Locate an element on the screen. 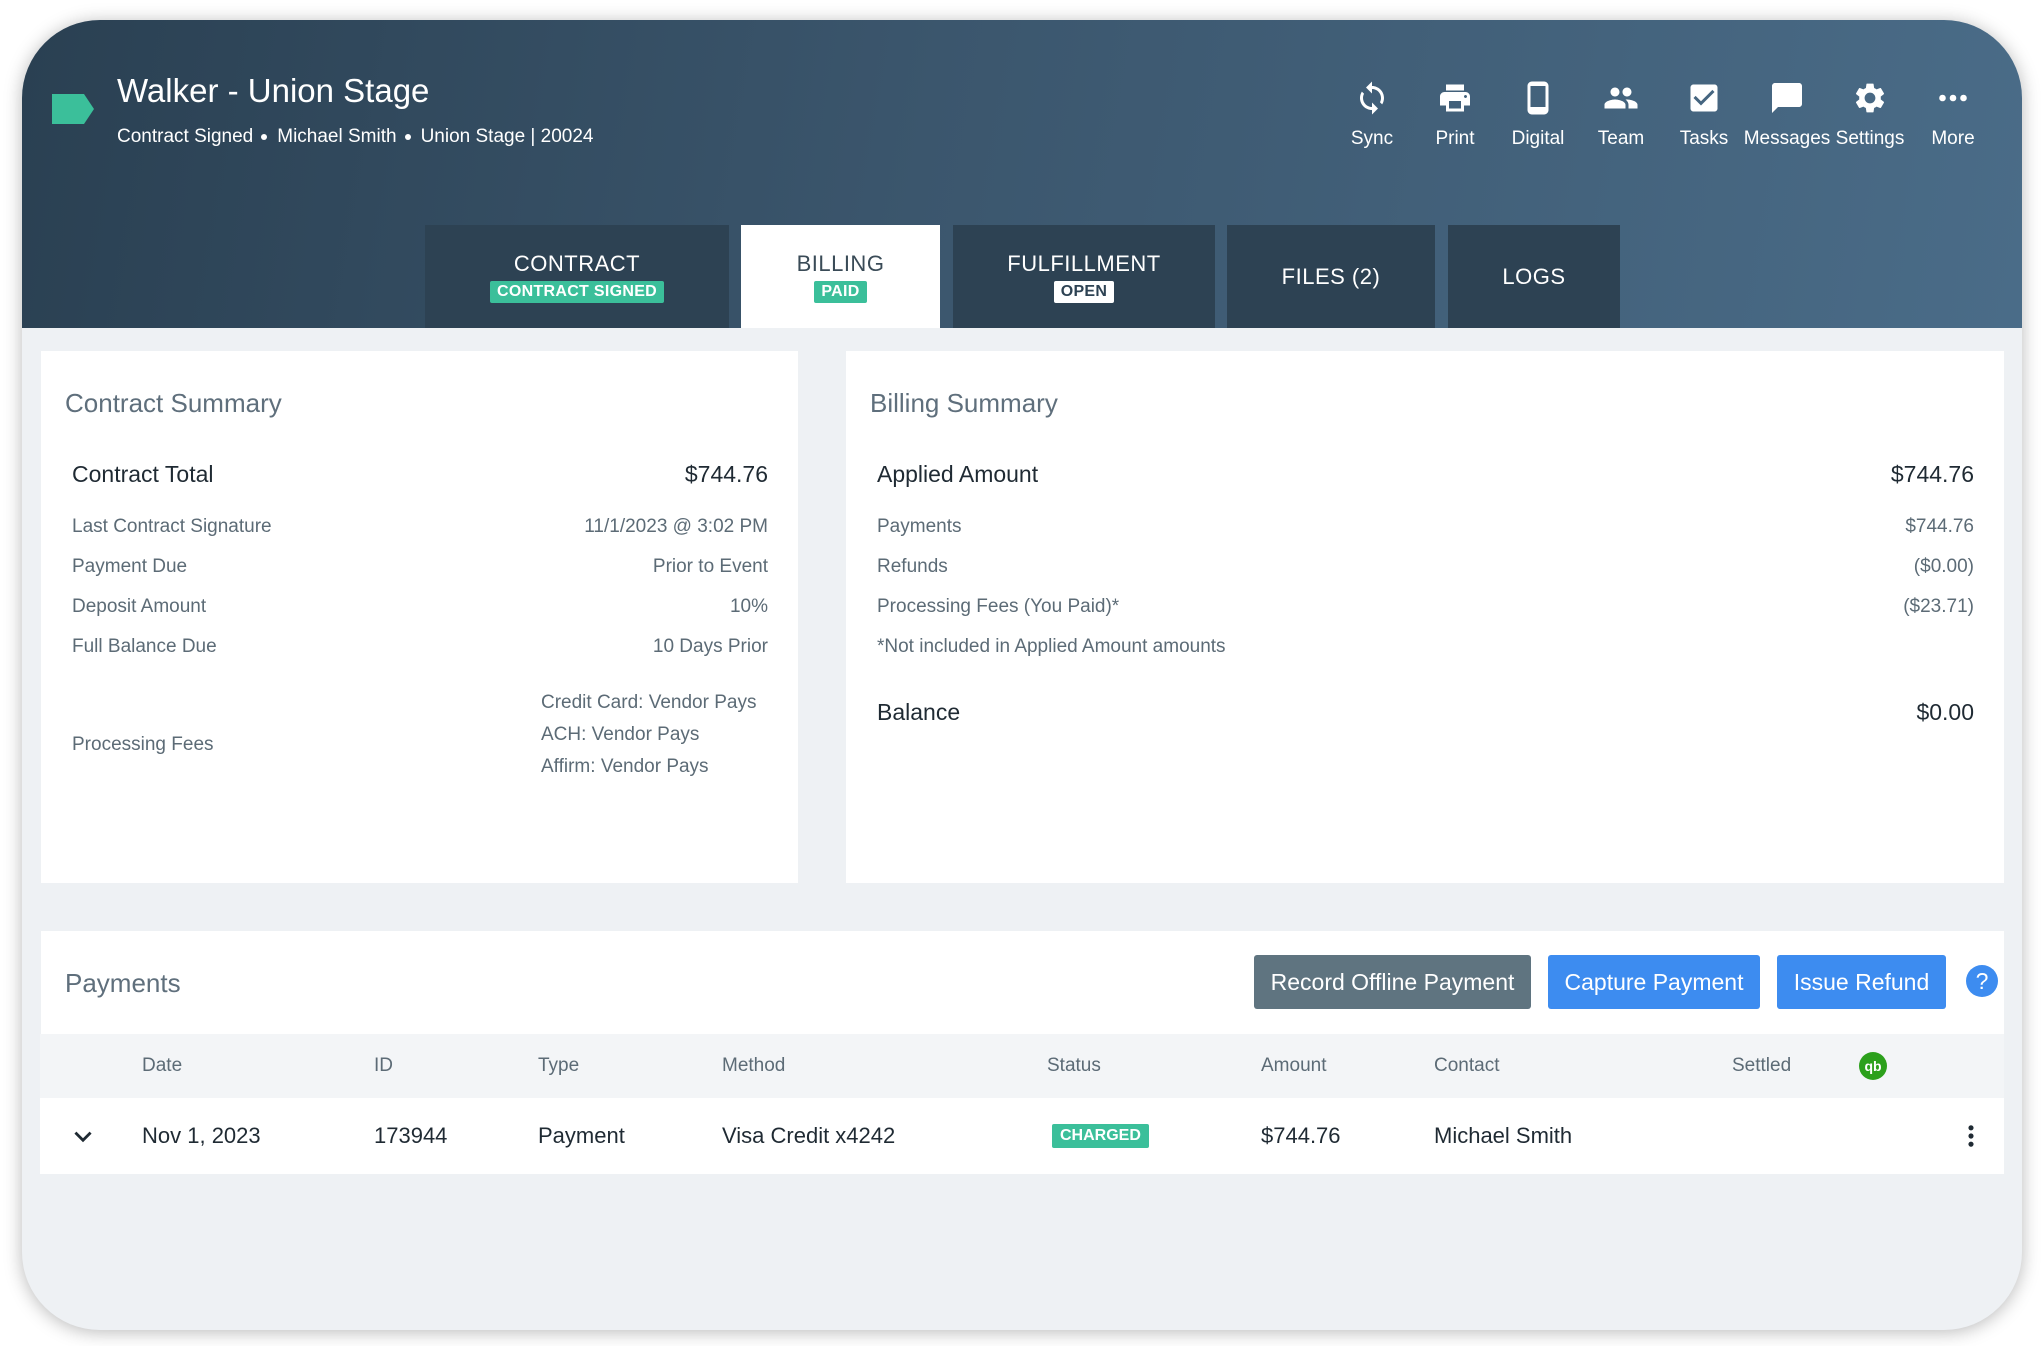 The image size is (2043, 1346). processing-fees-label-row: Processing Fees is located at coordinates (222, 745).